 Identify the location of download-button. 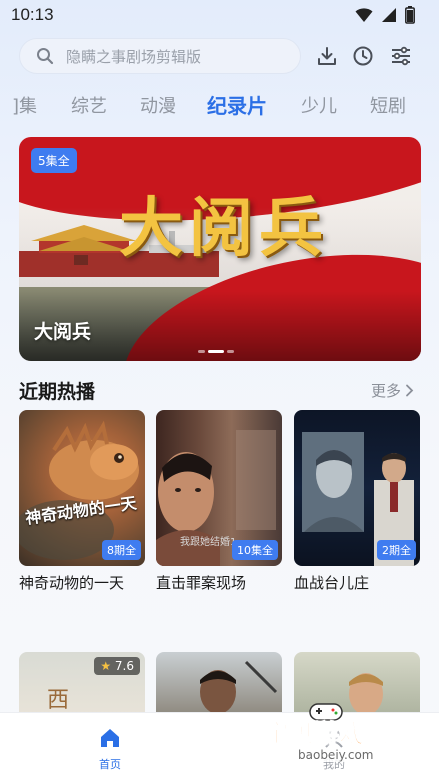
(327, 56).